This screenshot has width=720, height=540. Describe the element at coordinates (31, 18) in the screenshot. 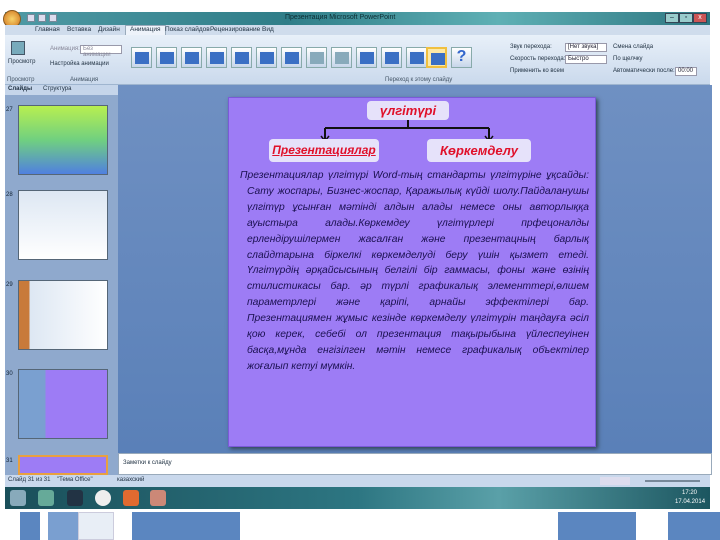

I see `save-icon` at that location.